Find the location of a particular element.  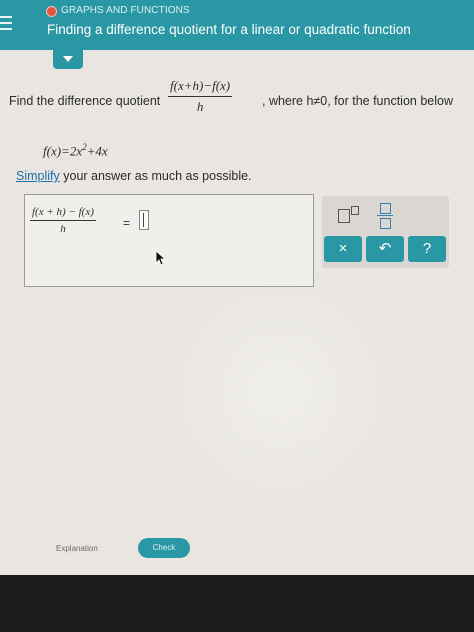

answer-cursor-field is located at coordinates (144, 220).